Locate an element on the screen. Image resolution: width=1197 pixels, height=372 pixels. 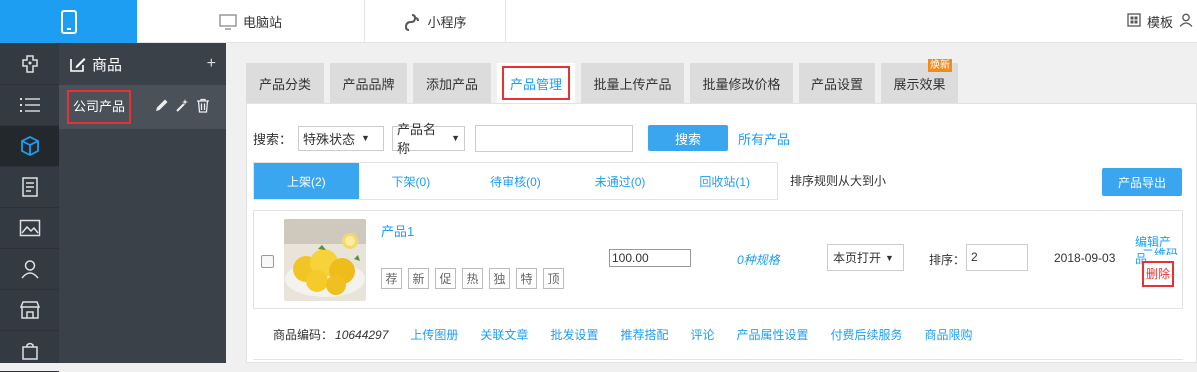
tag-top: 顶 is located at coordinates (553, 278).